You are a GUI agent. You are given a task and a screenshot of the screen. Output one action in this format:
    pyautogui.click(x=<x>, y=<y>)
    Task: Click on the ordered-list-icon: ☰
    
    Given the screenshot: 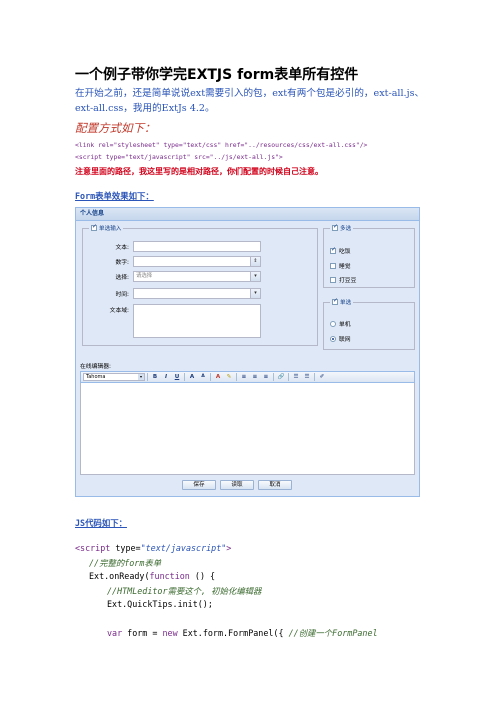 What is the action you would take?
    pyautogui.click(x=296, y=377)
    